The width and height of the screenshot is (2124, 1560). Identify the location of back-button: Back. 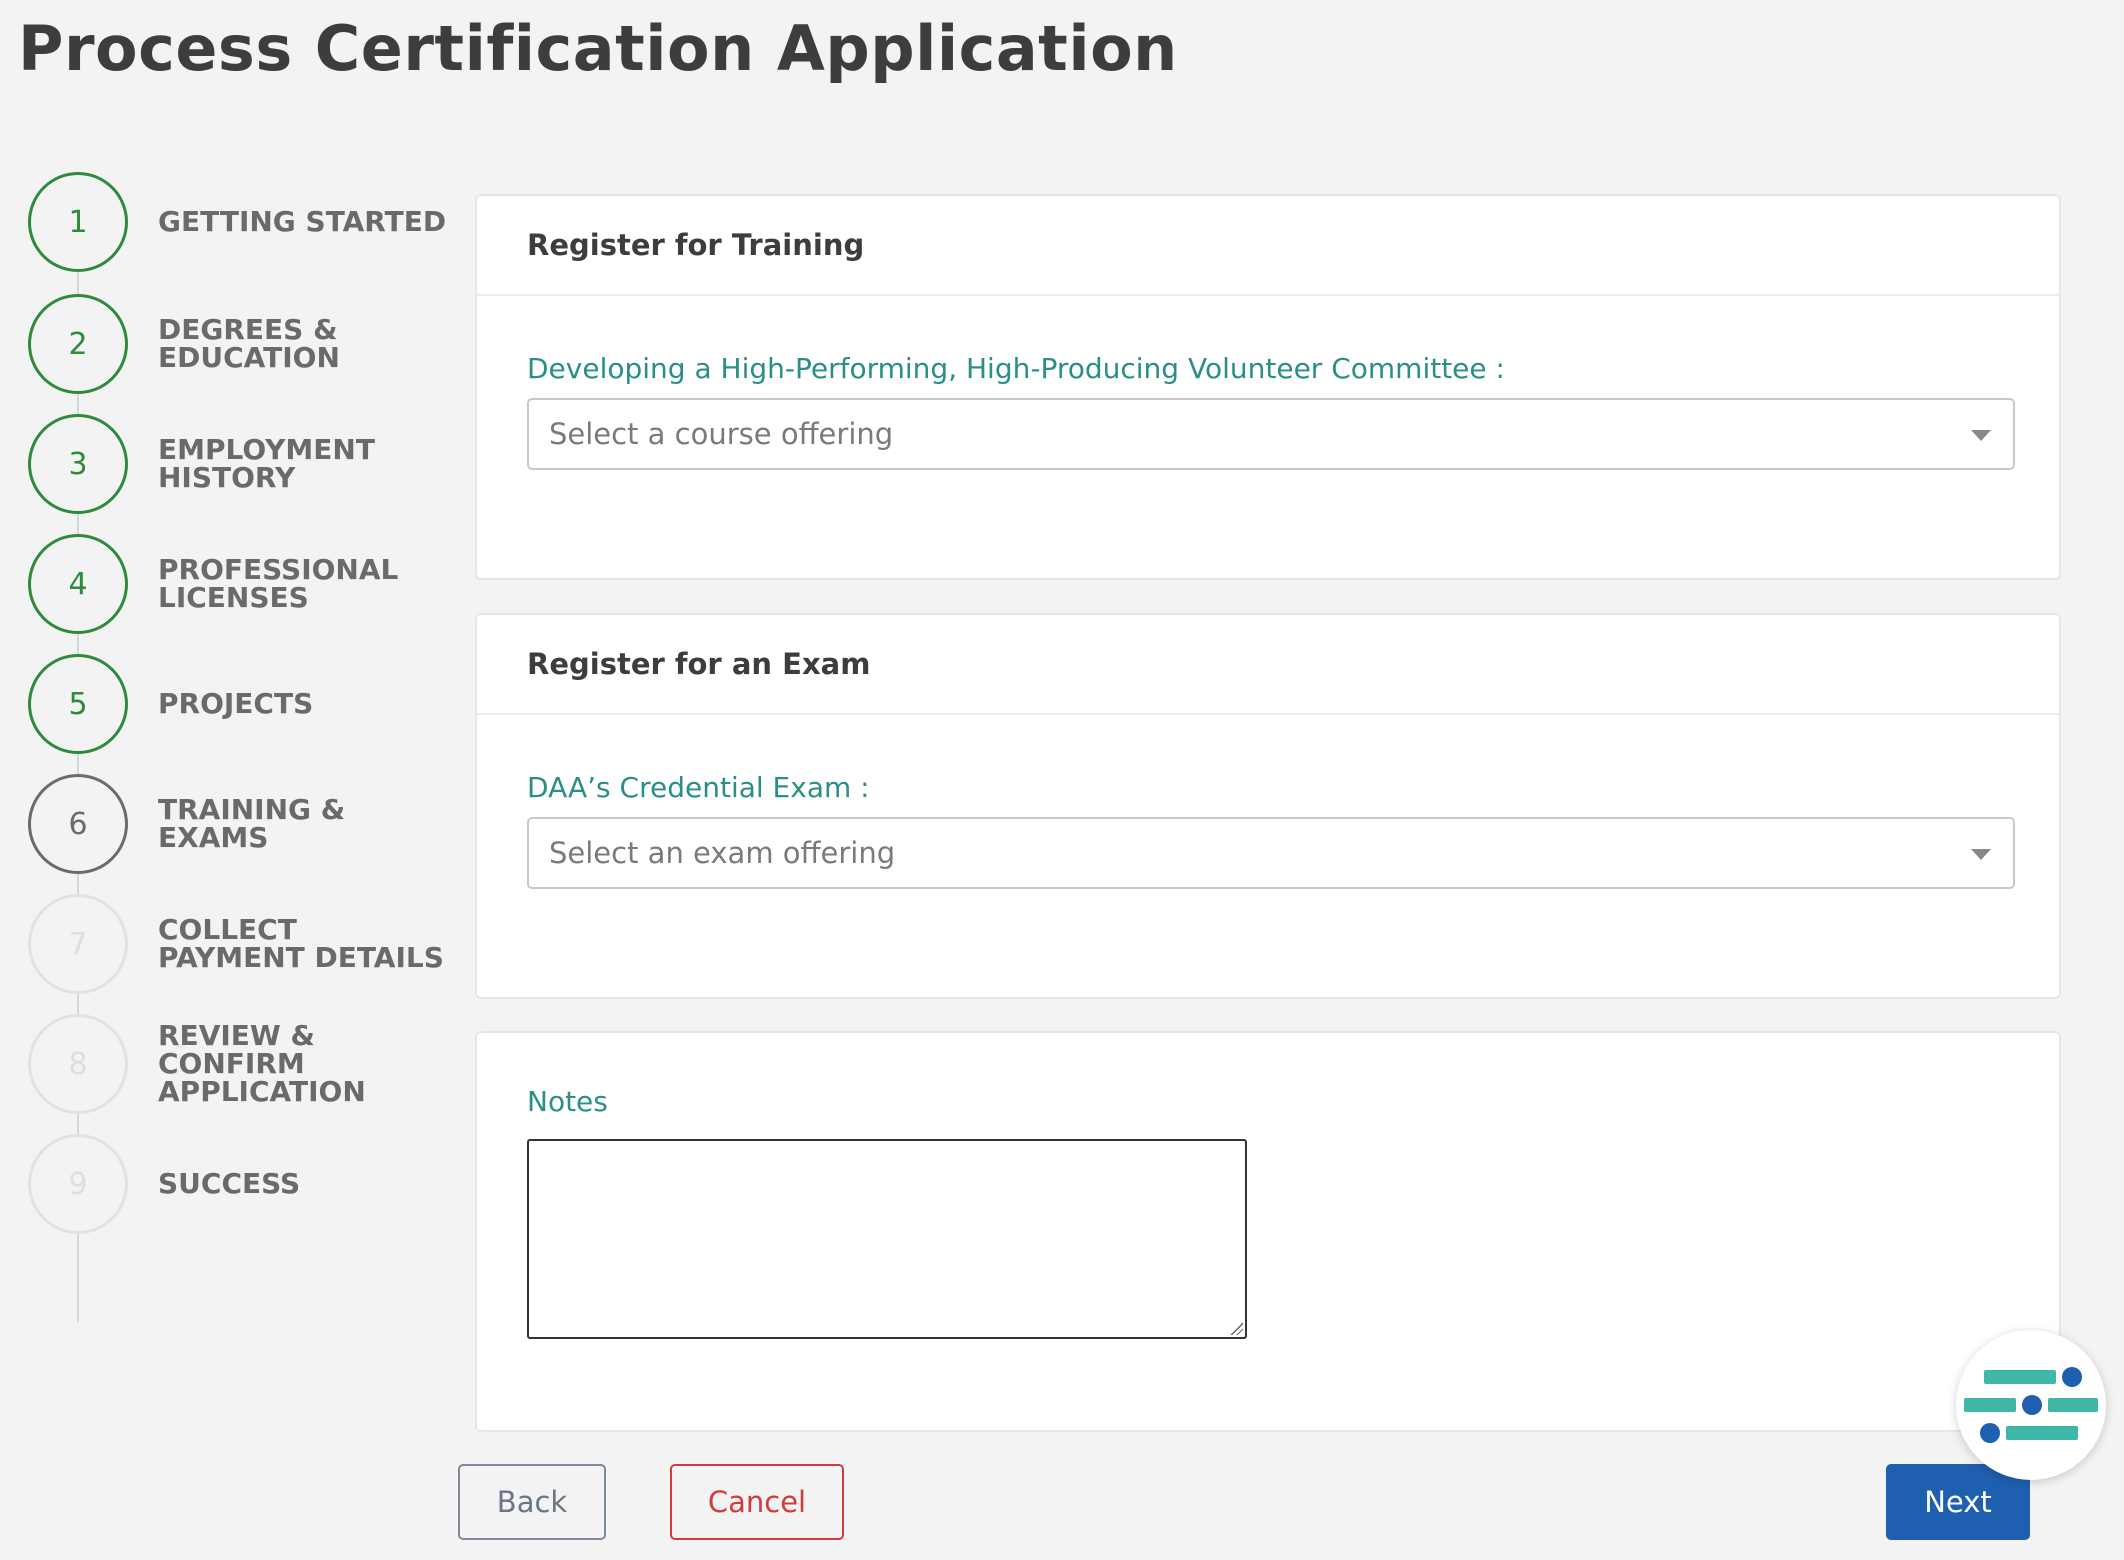
(532, 1502).